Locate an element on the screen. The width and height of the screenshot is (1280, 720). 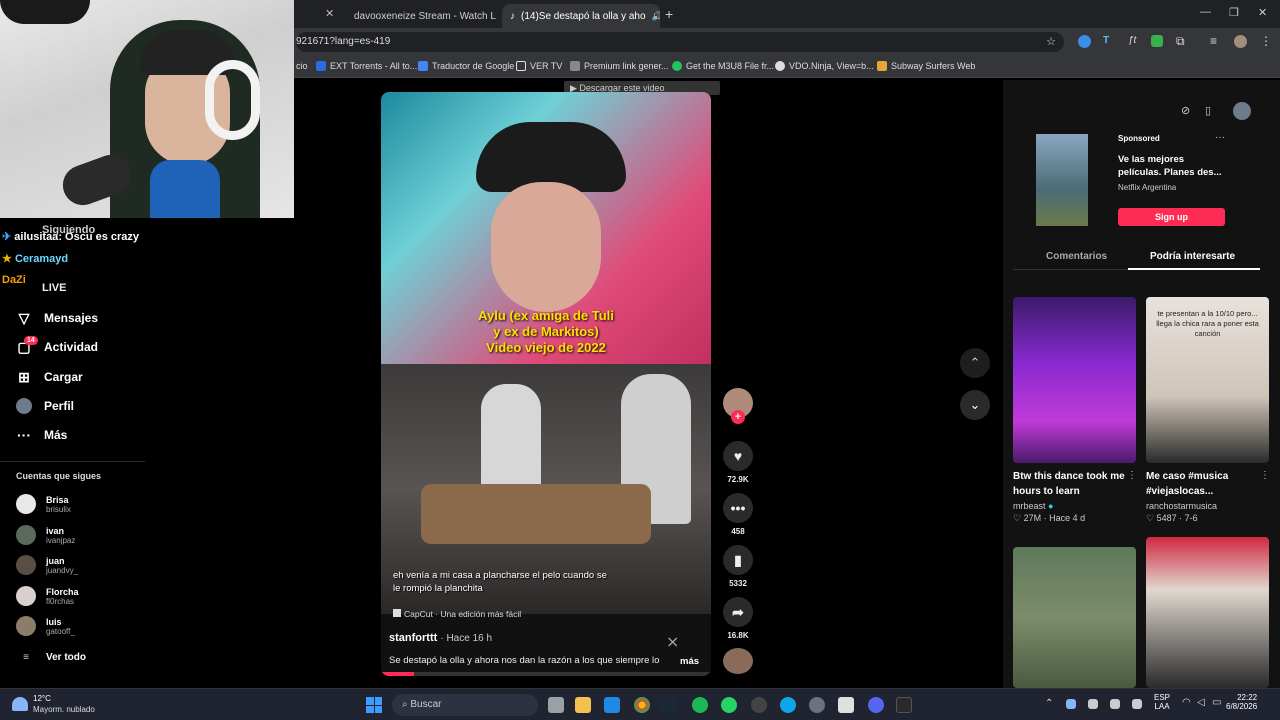
progress-track is located at coordinates (546, 674).